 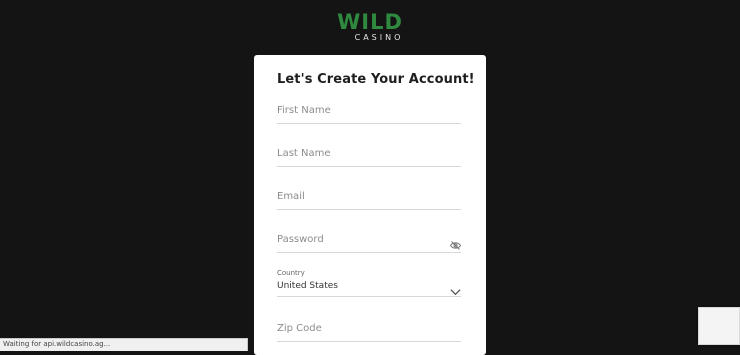 What do you see at coordinates (376, 79) in the screenshot?
I see `page-title: Let's Create Your Account!` at bounding box center [376, 79].